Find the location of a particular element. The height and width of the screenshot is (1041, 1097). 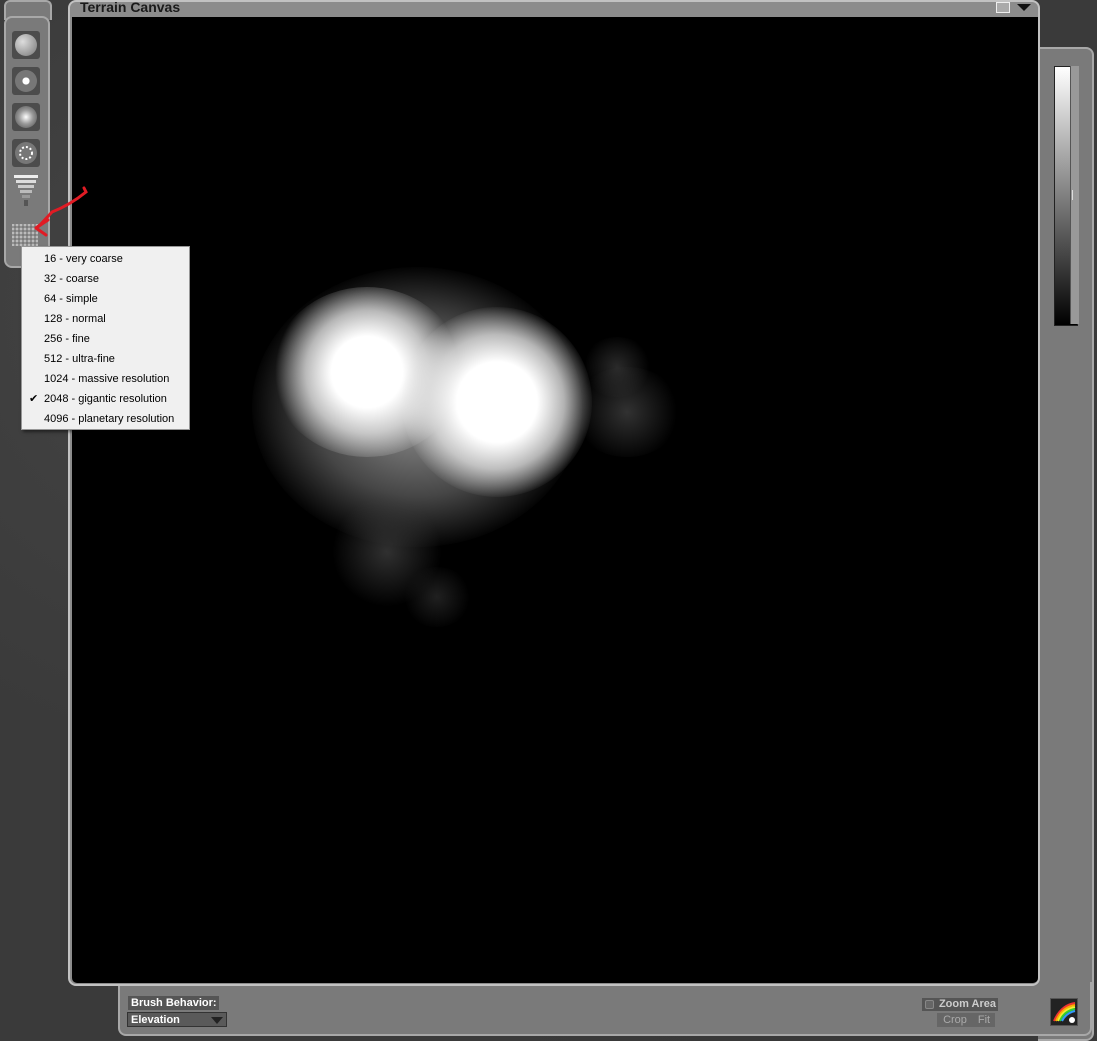

fit-button: Fit is located at coordinates (984, 1020).